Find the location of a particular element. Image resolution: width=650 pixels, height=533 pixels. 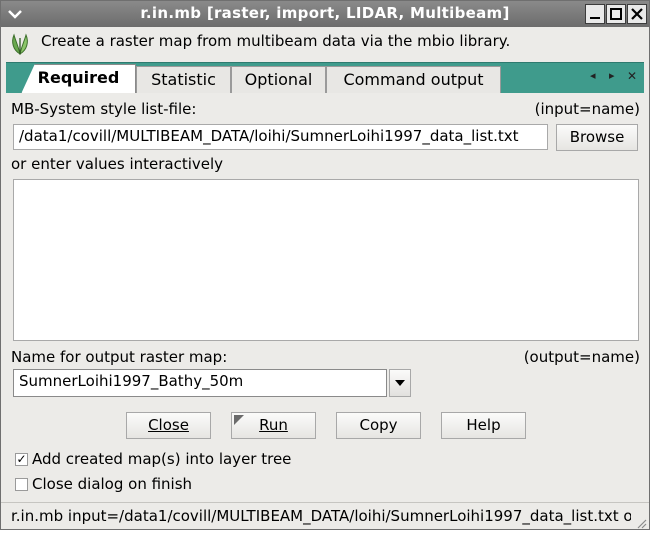

help-button-label: Help is located at coordinates (483, 425).